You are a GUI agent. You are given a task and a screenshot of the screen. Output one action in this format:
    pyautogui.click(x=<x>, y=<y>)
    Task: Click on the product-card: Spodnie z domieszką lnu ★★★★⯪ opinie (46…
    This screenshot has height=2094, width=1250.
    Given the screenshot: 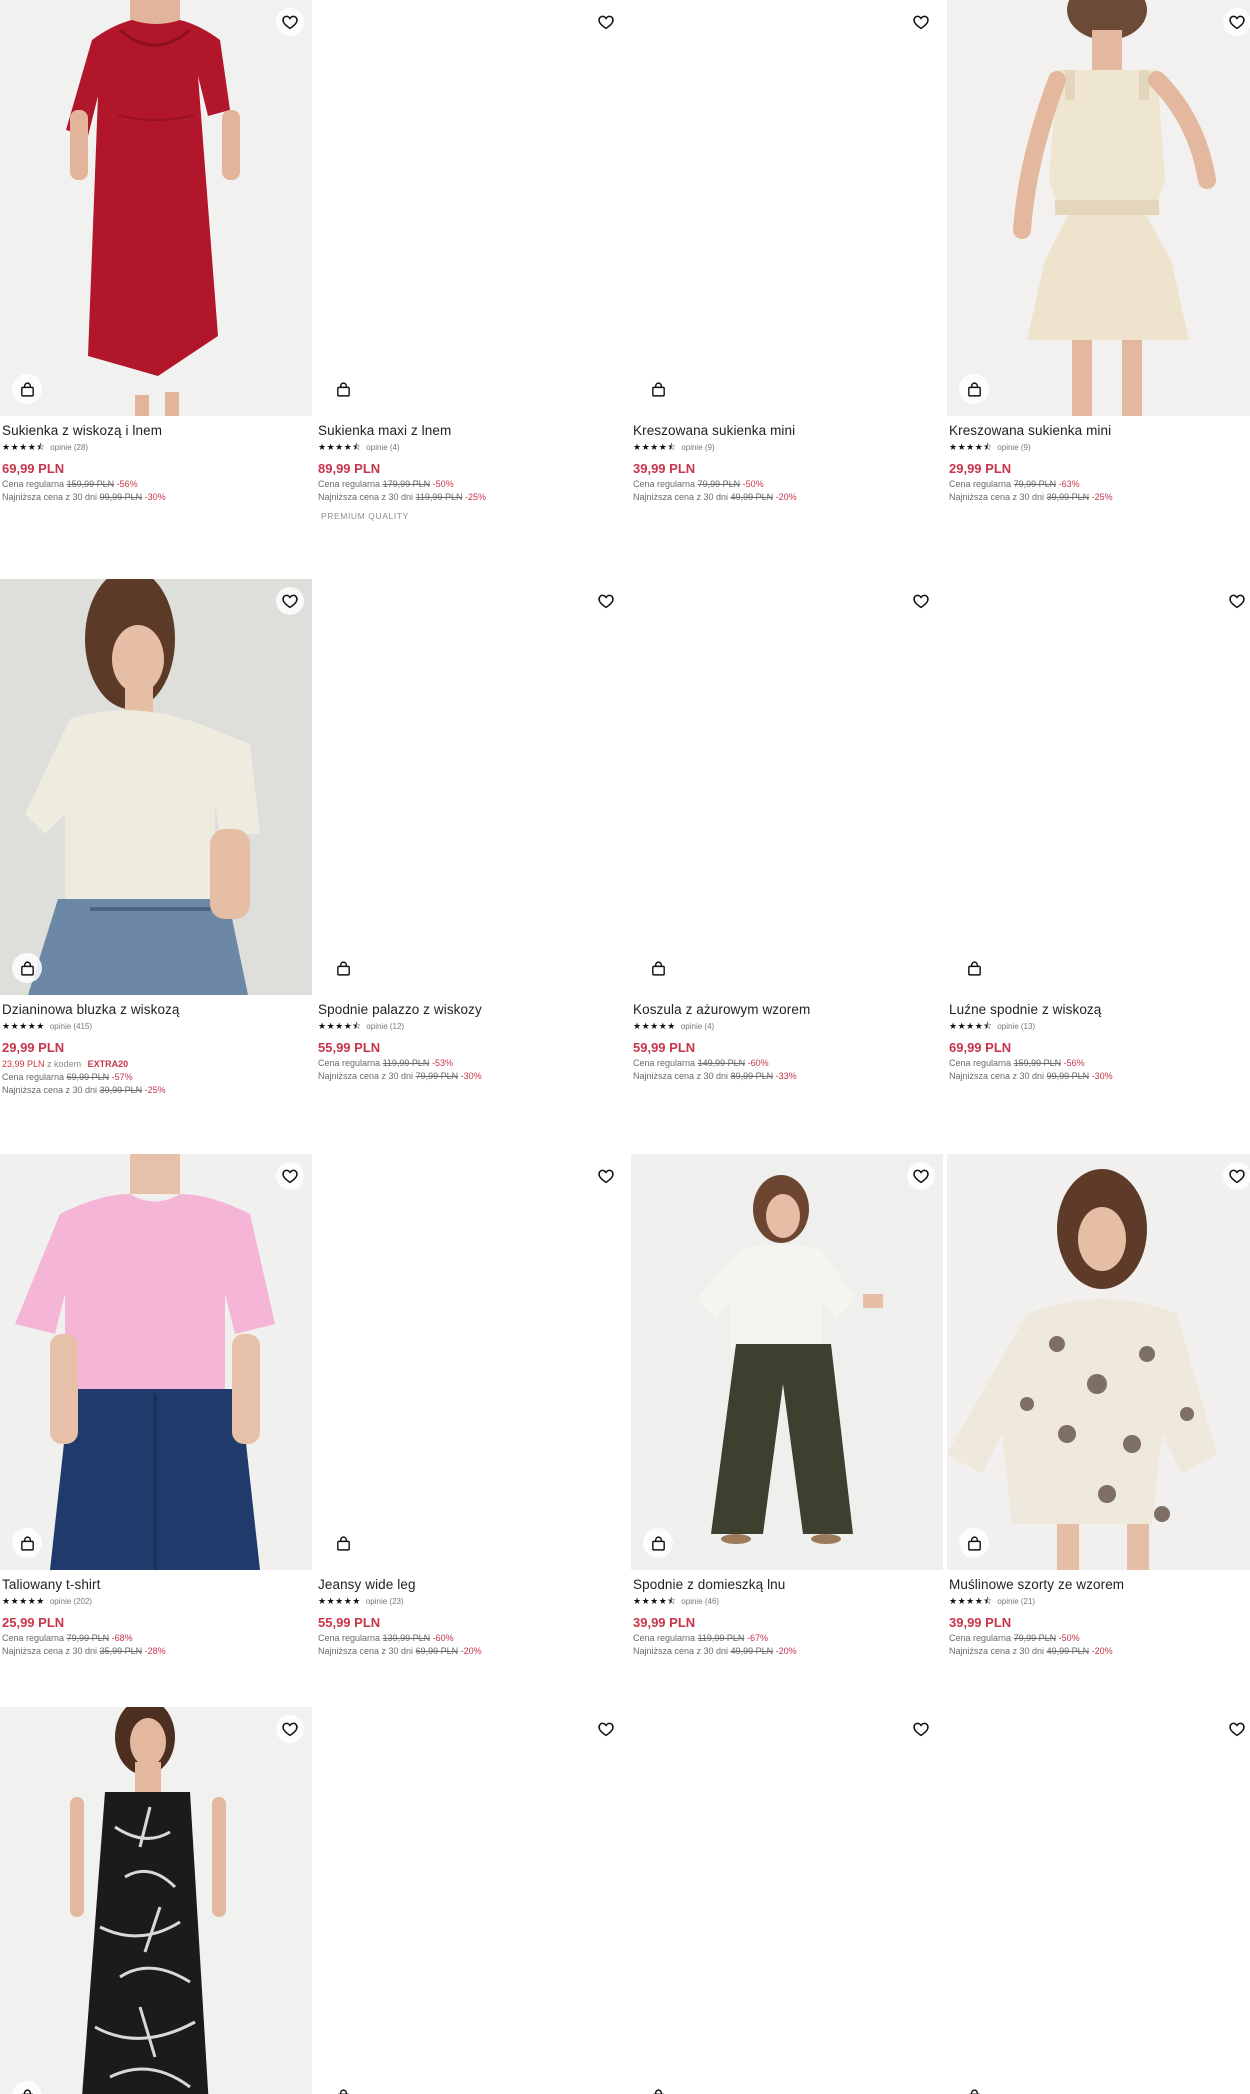 What is the action you would take?
    pyautogui.click(x=787, y=1405)
    